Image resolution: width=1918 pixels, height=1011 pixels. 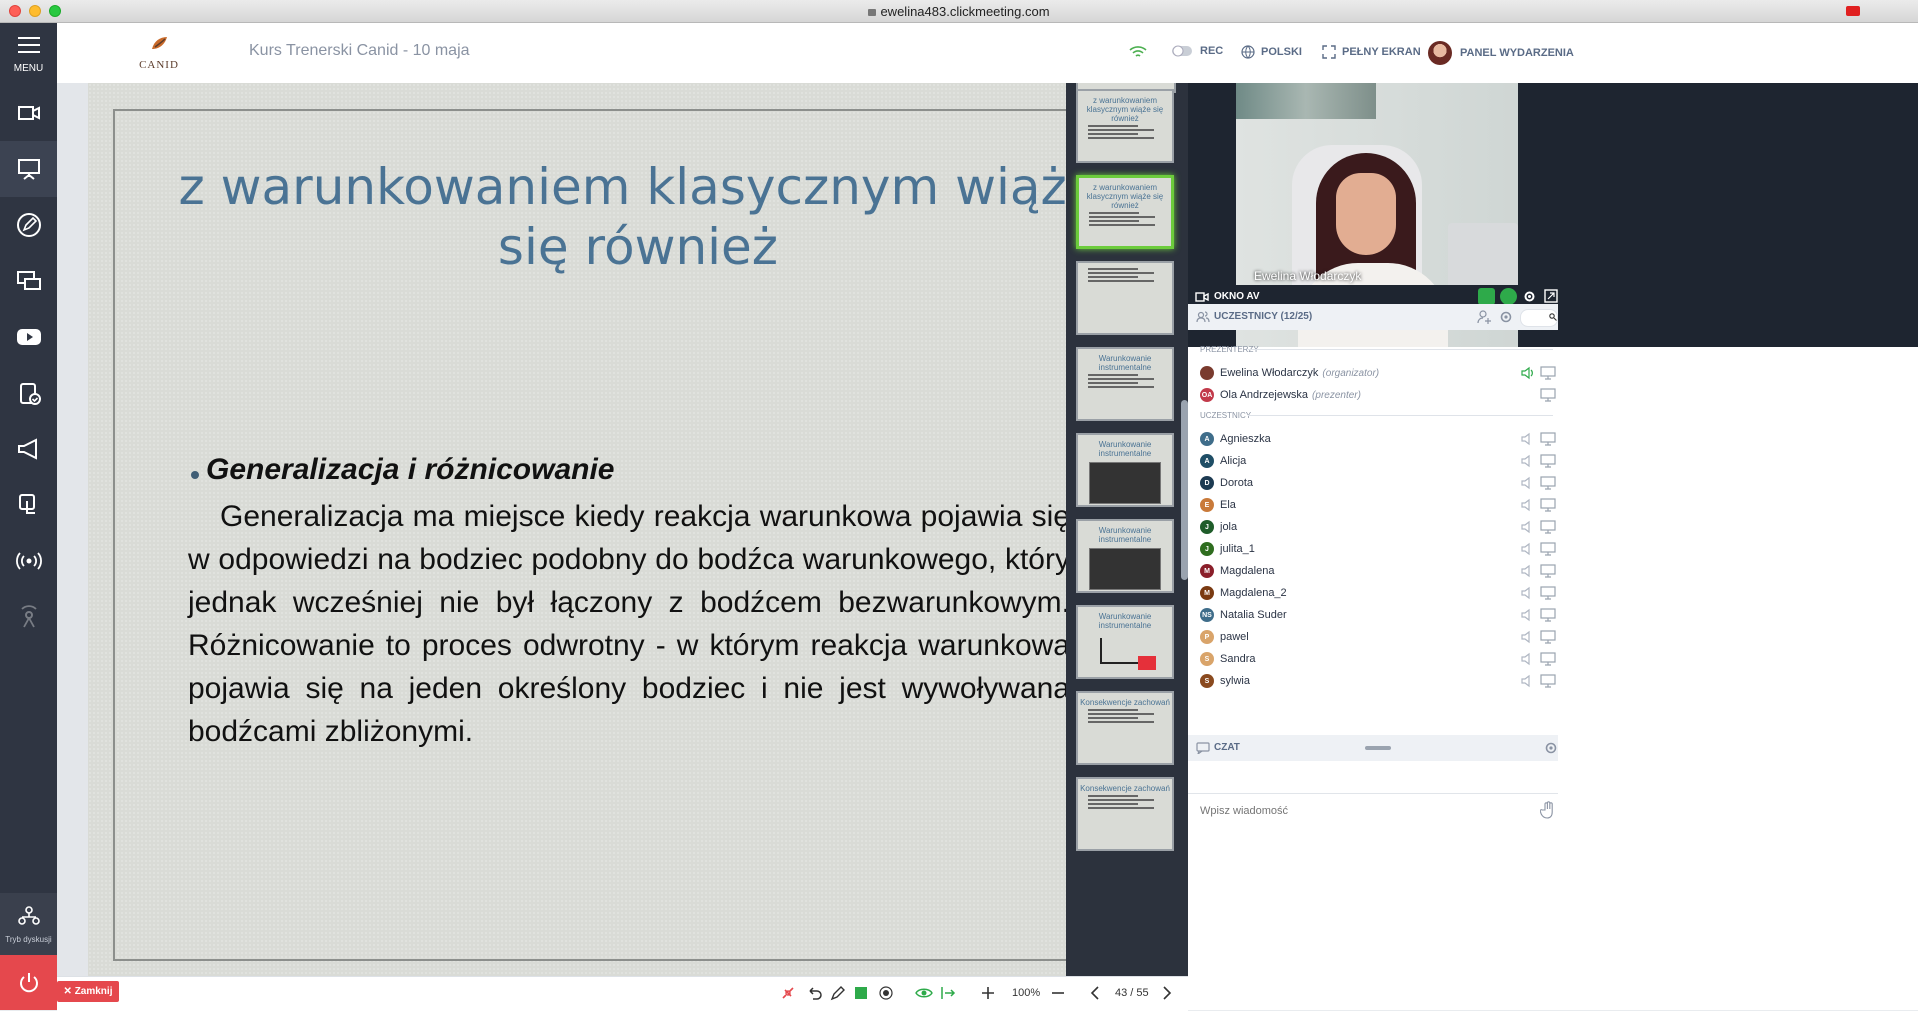 What do you see at coordinates (1517, 53) in the screenshot?
I see `event-panel-label: PANEL WYDARZENIA` at bounding box center [1517, 53].